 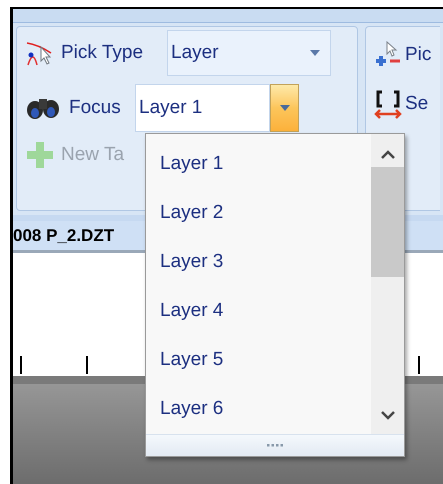 I want to click on ribbon-button: Se, so click(x=416, y=104).